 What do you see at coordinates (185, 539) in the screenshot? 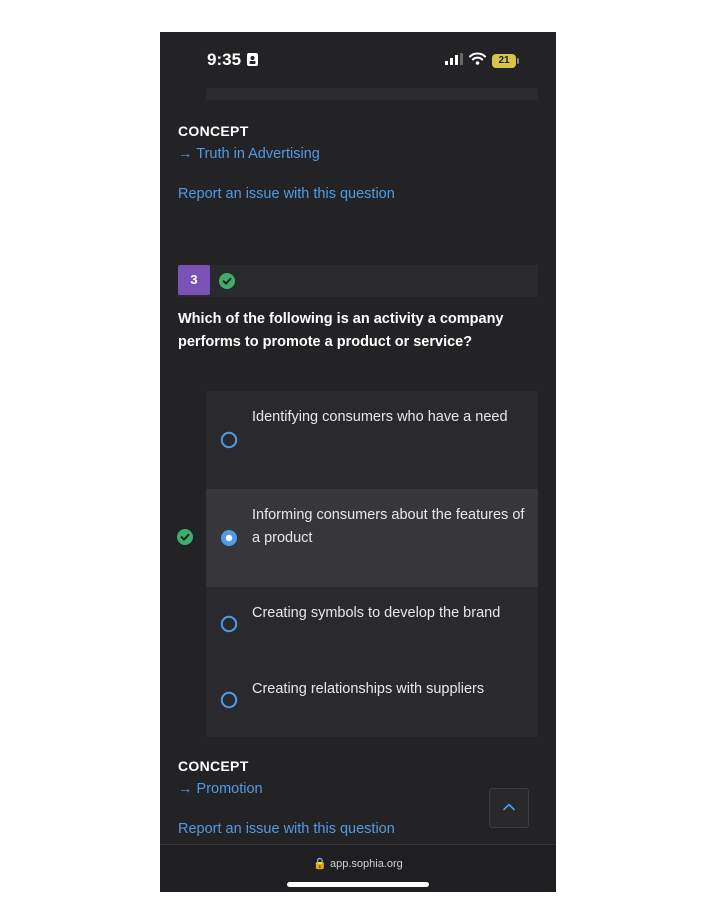
I see `correct-answer-check-icon` at bounding box center [185, 539].